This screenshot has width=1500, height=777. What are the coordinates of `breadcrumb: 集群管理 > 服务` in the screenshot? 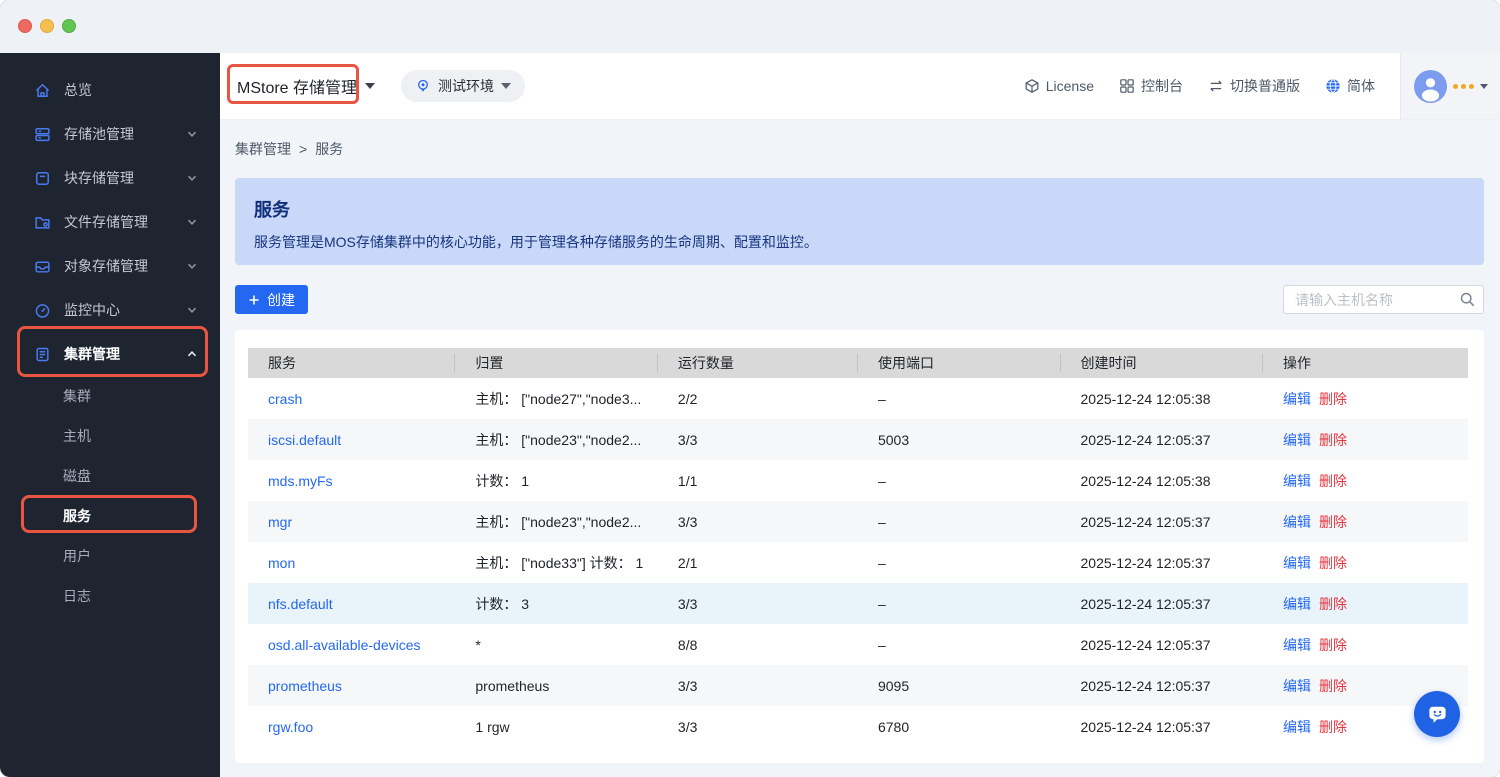 It's located at (289, 149).